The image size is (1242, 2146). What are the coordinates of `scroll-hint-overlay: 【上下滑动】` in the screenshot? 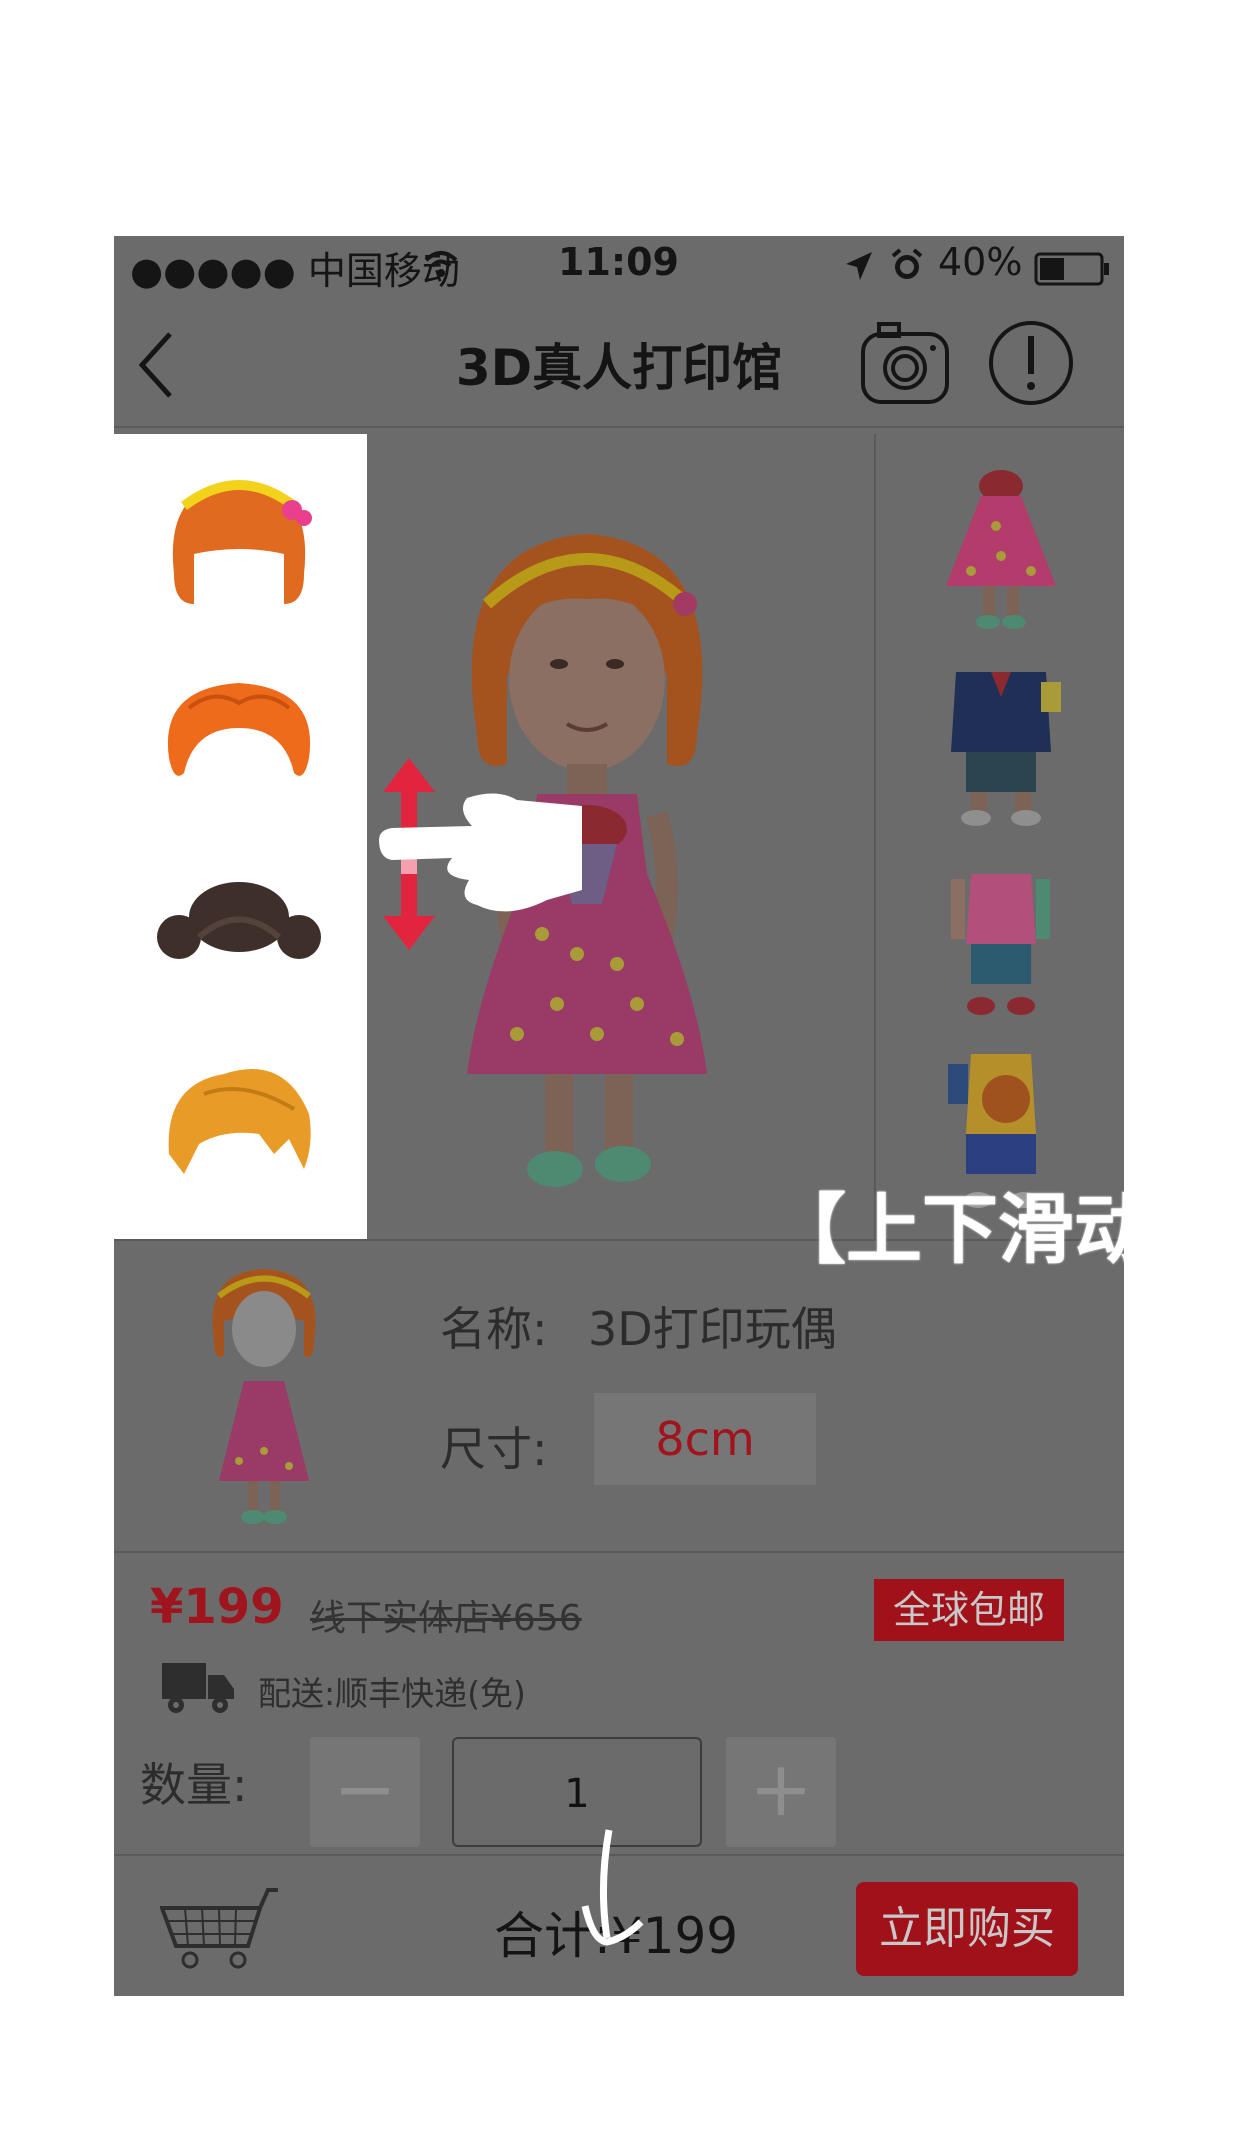 It's located at (947, 1229).